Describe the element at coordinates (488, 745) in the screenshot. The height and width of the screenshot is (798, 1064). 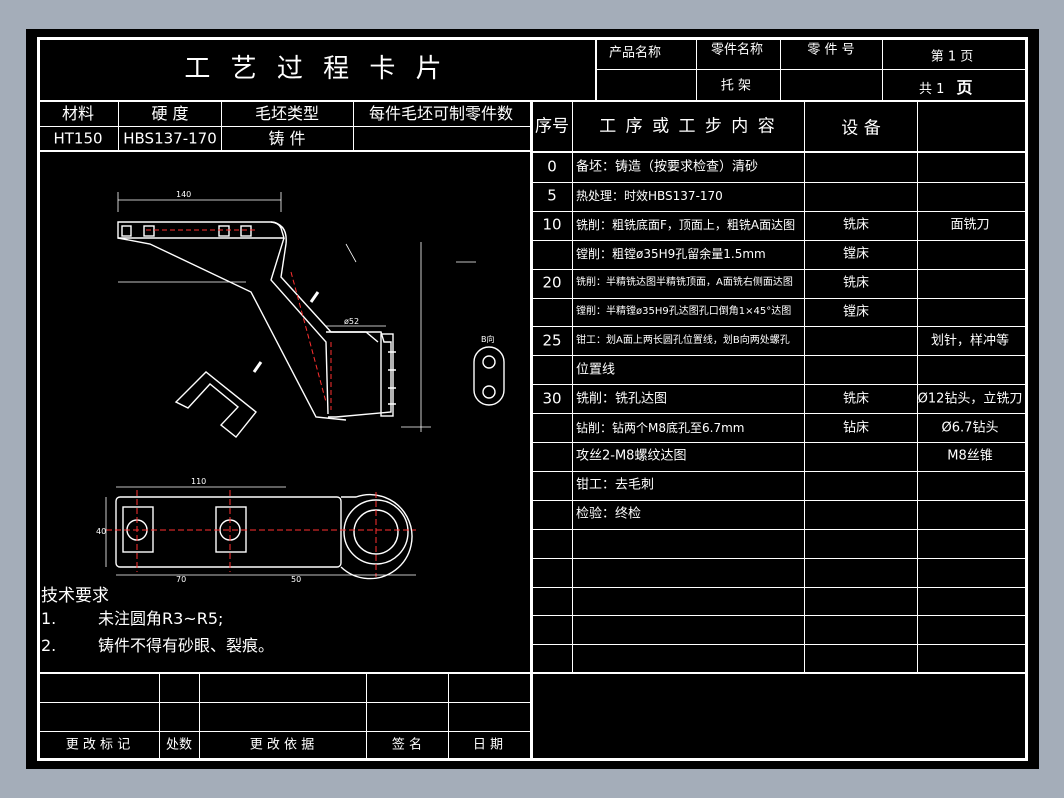
I see `footer-date: 日 期` at that location.